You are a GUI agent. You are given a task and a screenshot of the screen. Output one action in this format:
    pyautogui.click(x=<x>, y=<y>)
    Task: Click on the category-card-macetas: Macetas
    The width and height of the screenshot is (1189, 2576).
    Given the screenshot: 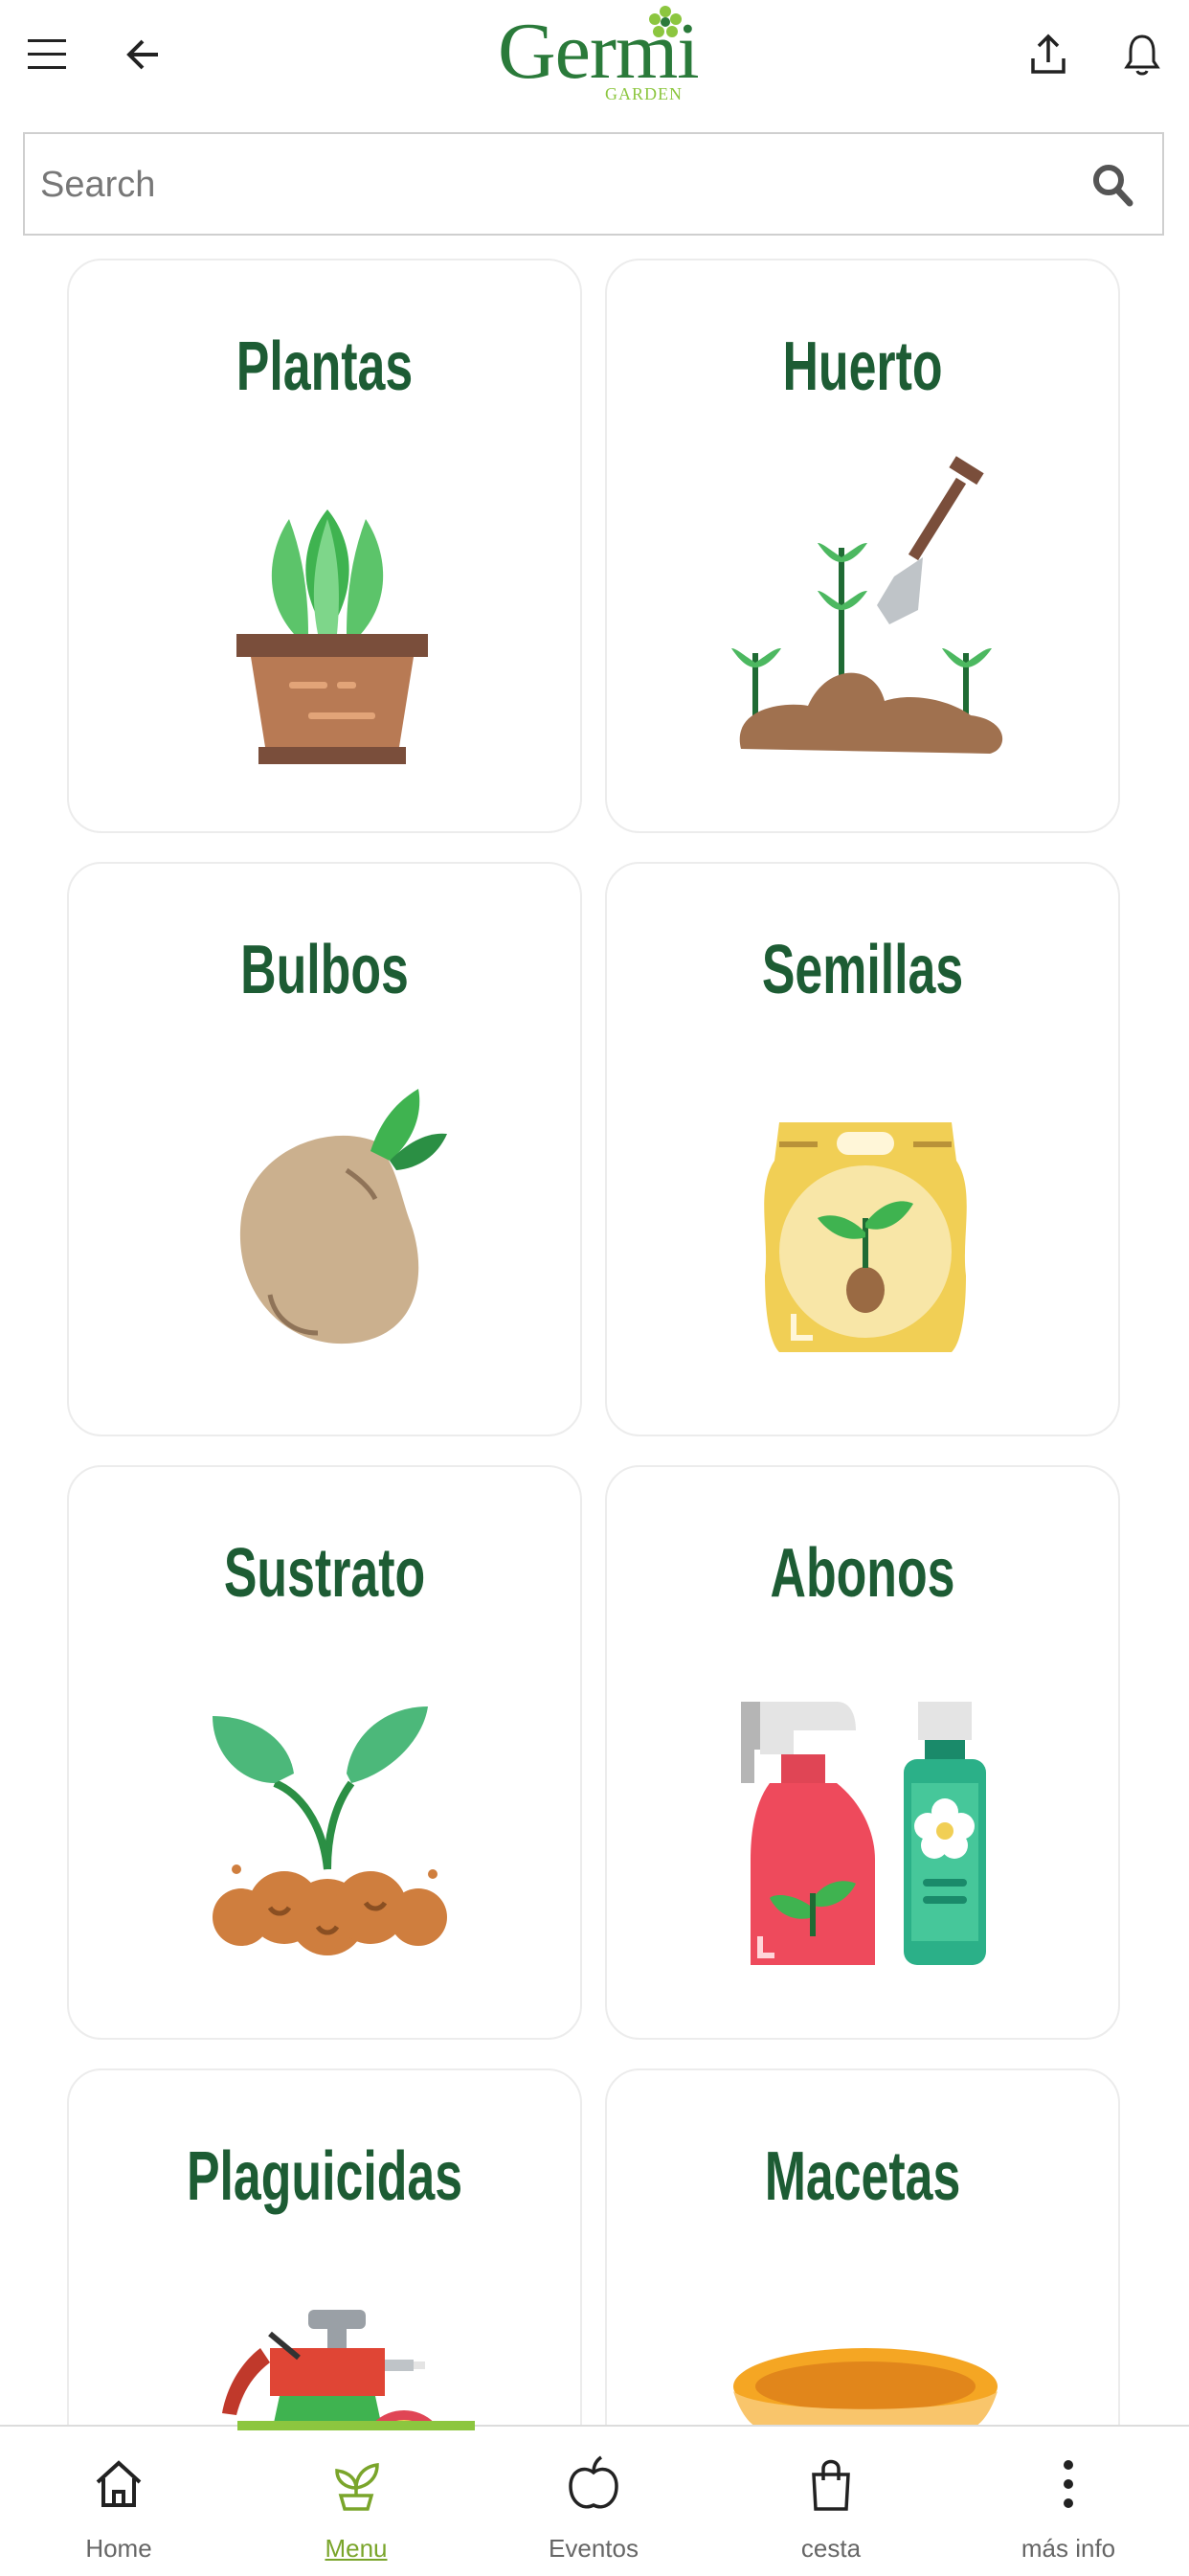 What is the action you would take?
    pyautogui.click(x=862, y=2246)
    